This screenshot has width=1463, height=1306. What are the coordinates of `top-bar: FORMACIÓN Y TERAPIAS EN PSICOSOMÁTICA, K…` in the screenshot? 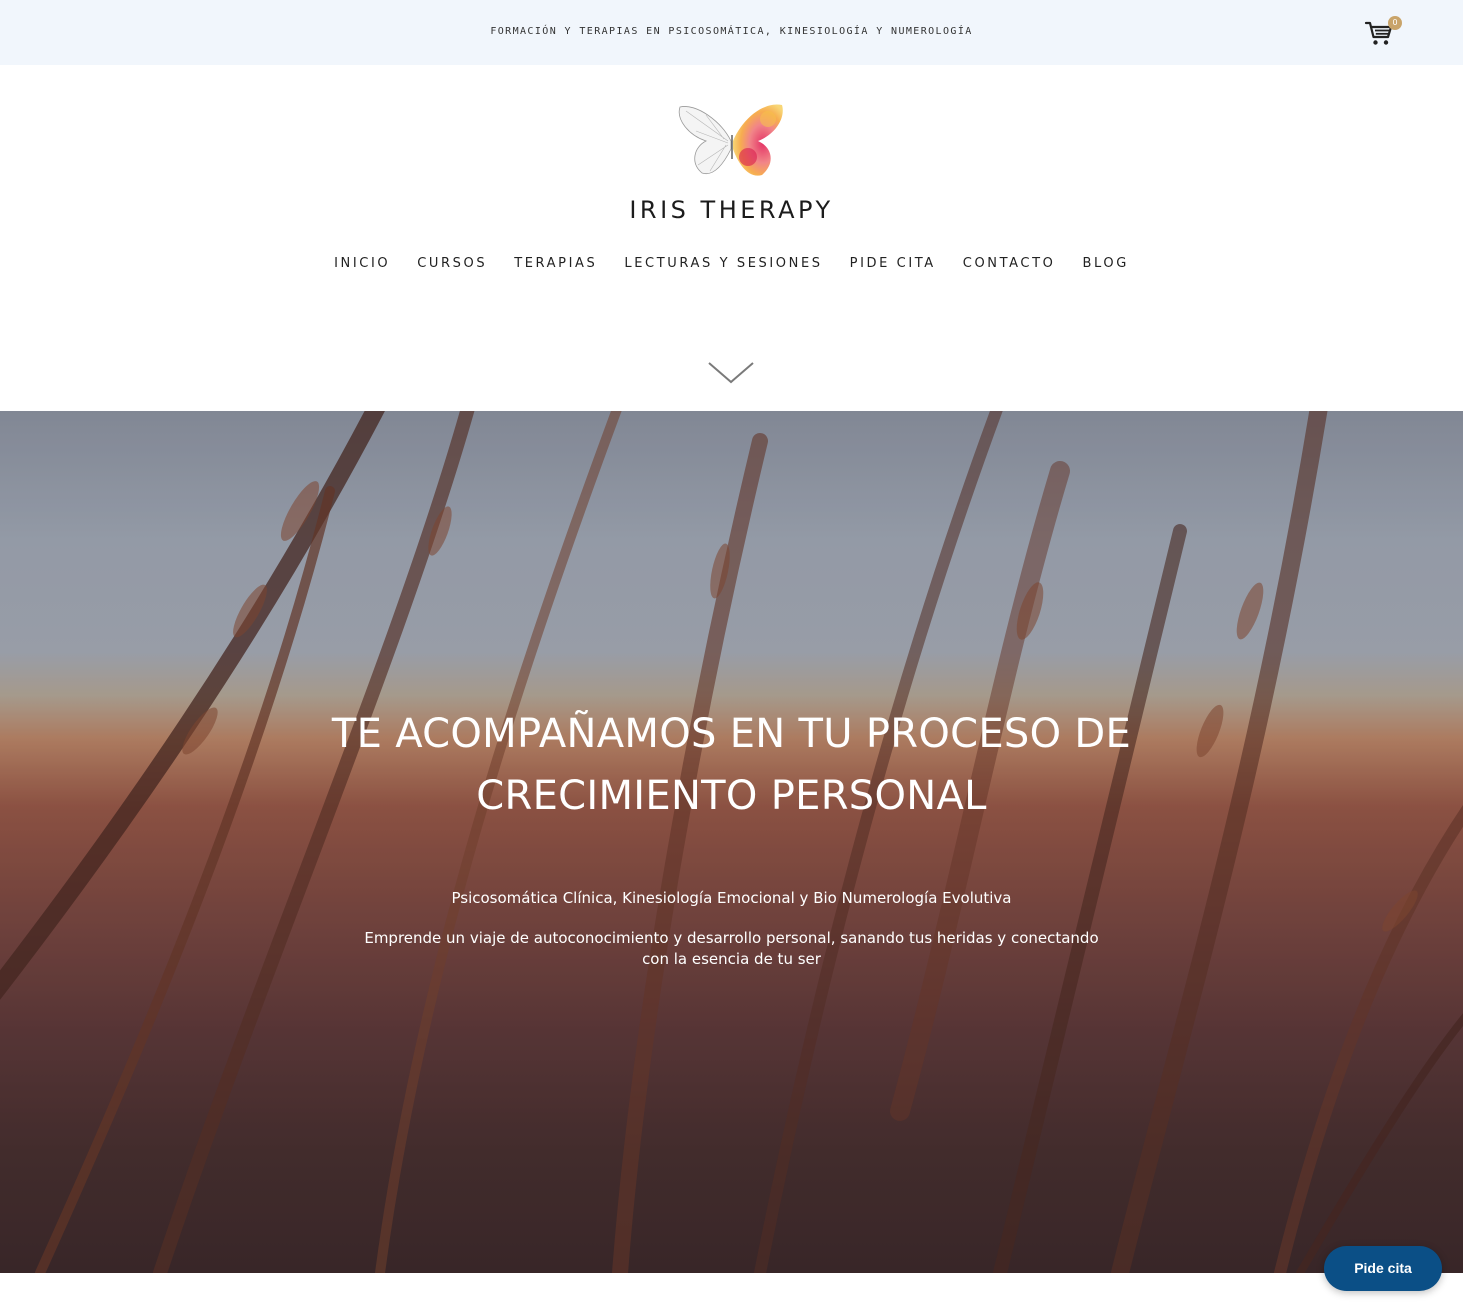 It's located at (731, 32).